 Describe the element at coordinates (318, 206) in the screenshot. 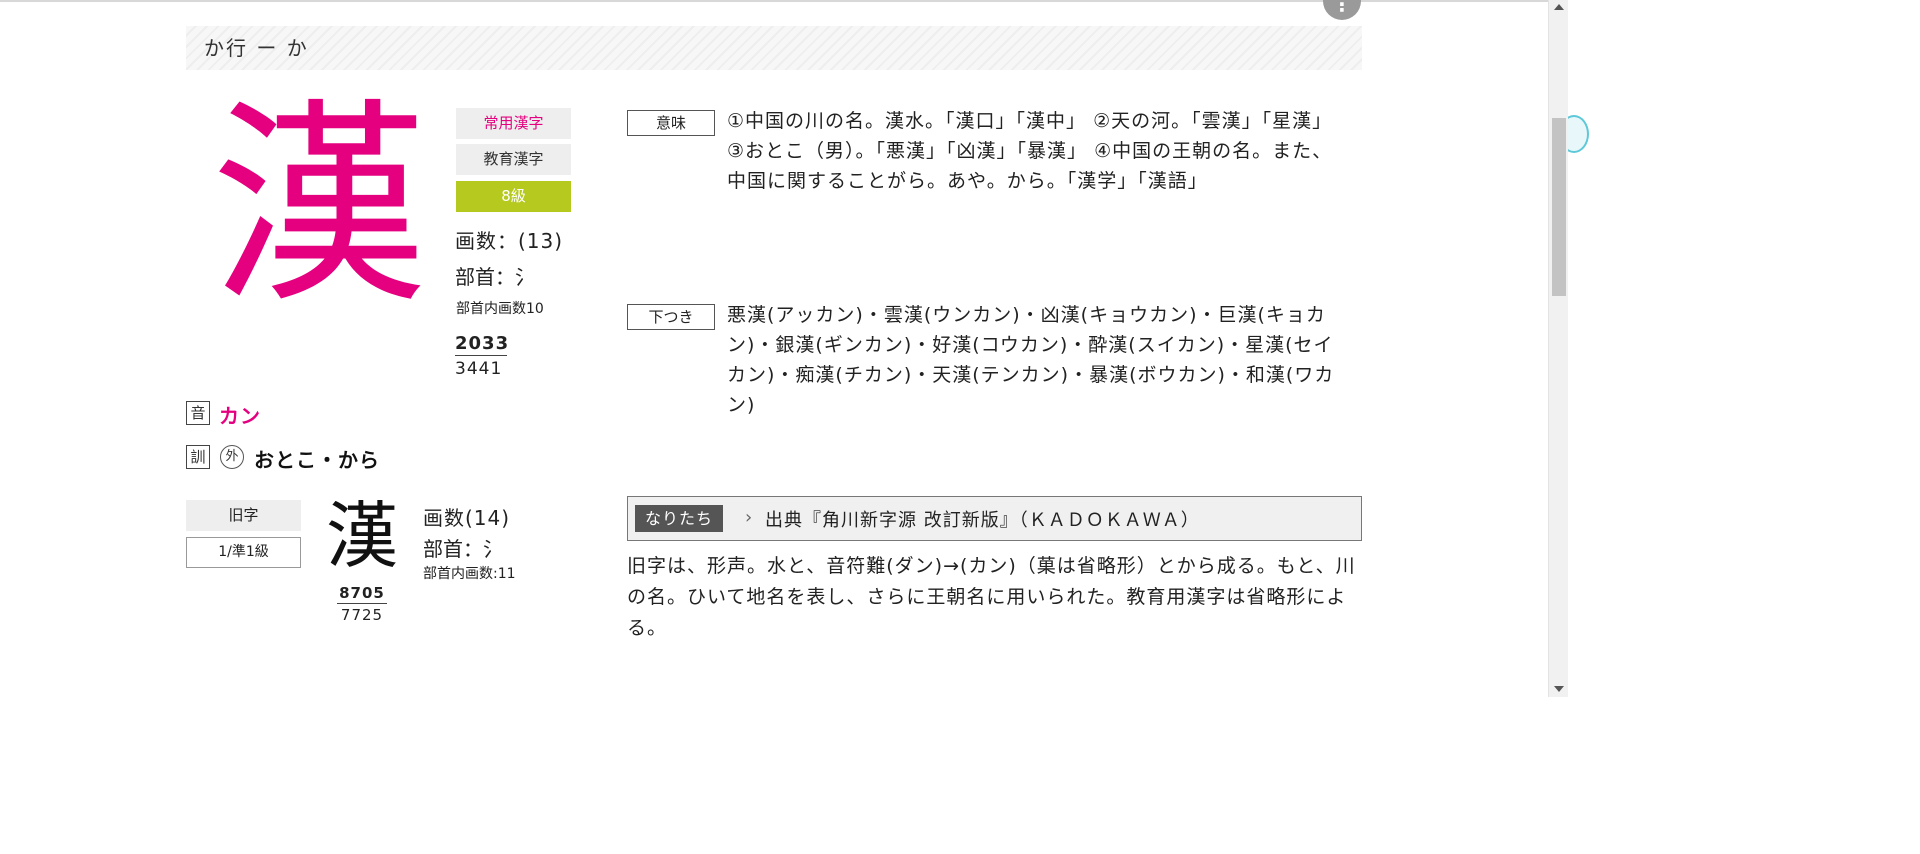

I see `main-kanji: 漢` at that location.